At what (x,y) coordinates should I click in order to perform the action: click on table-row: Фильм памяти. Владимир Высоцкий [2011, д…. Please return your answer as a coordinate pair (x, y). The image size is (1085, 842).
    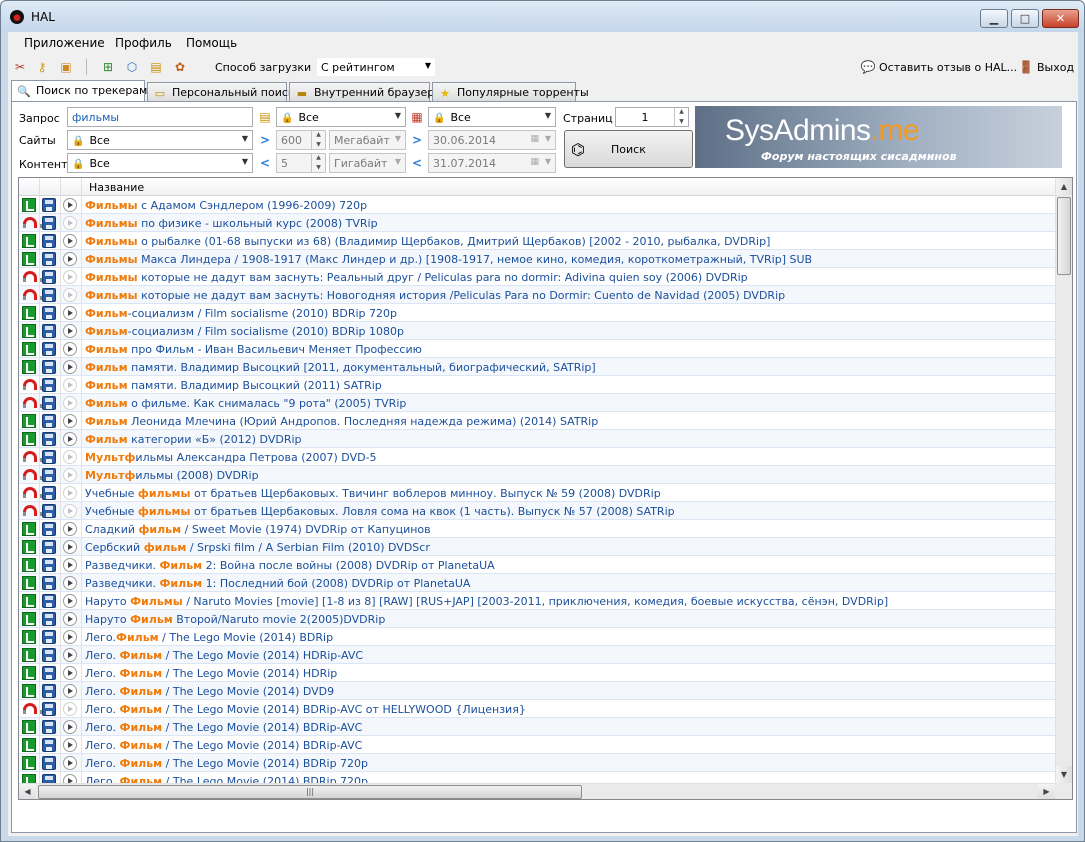
    Looking at the image, I should click on (537, 367).